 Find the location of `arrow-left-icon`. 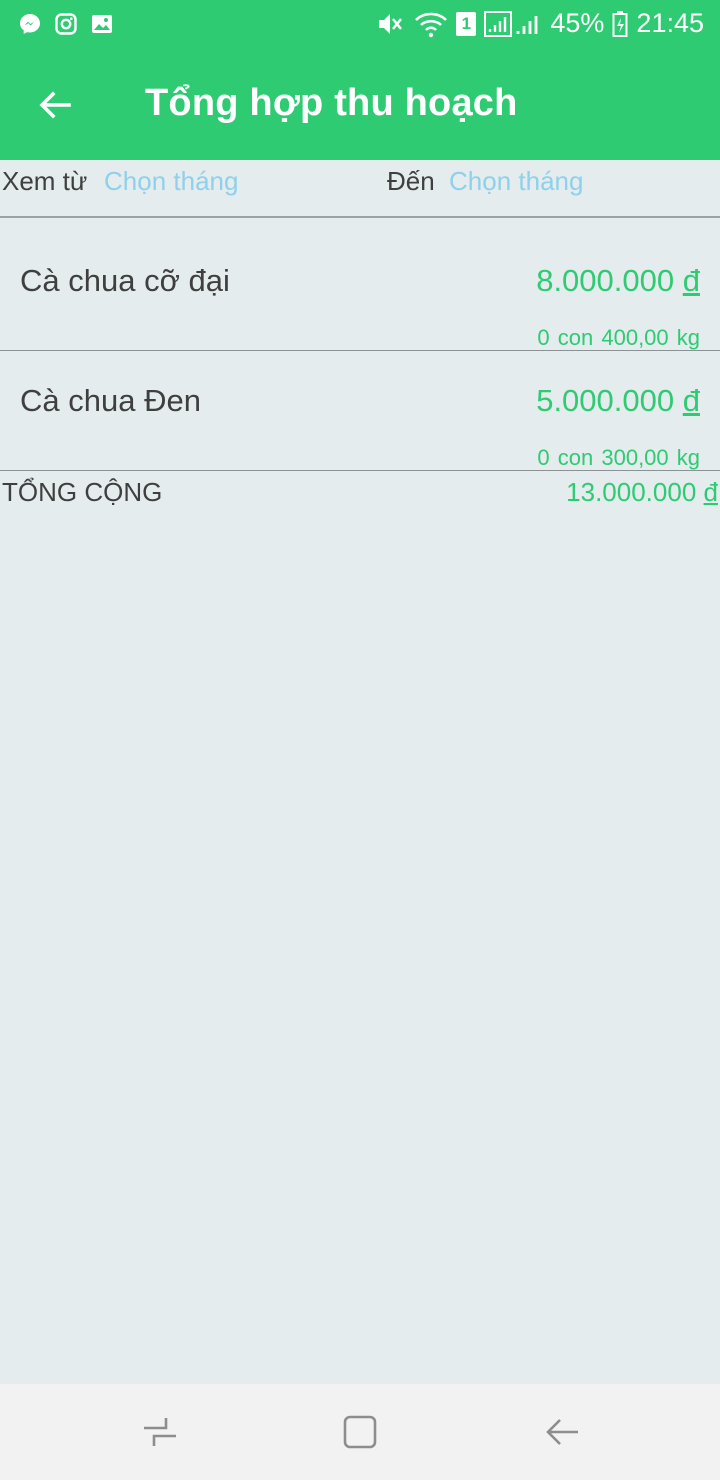

arrow-left-icon is located at coordinates (55, 105).